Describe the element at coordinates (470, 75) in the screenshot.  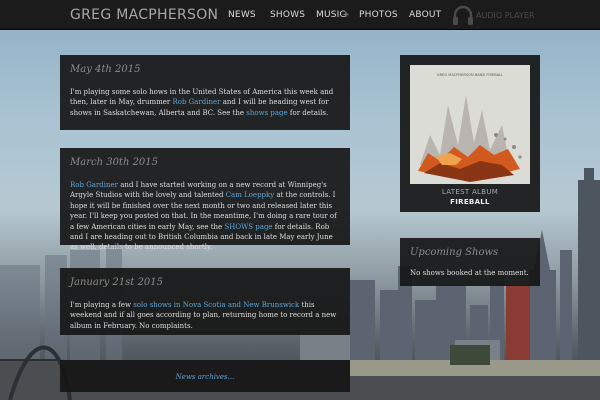
I see `album-cover-text: GREG MACPHERSON BAND FIREBALL` at that location.